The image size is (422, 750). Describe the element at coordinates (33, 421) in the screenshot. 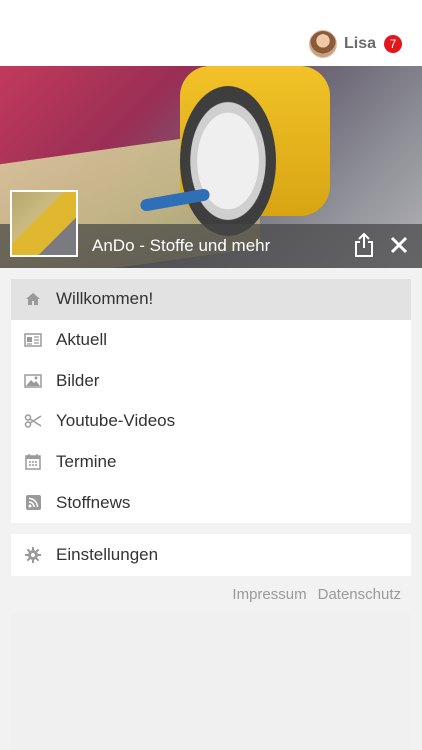

I see `scissors-icon` at that location.